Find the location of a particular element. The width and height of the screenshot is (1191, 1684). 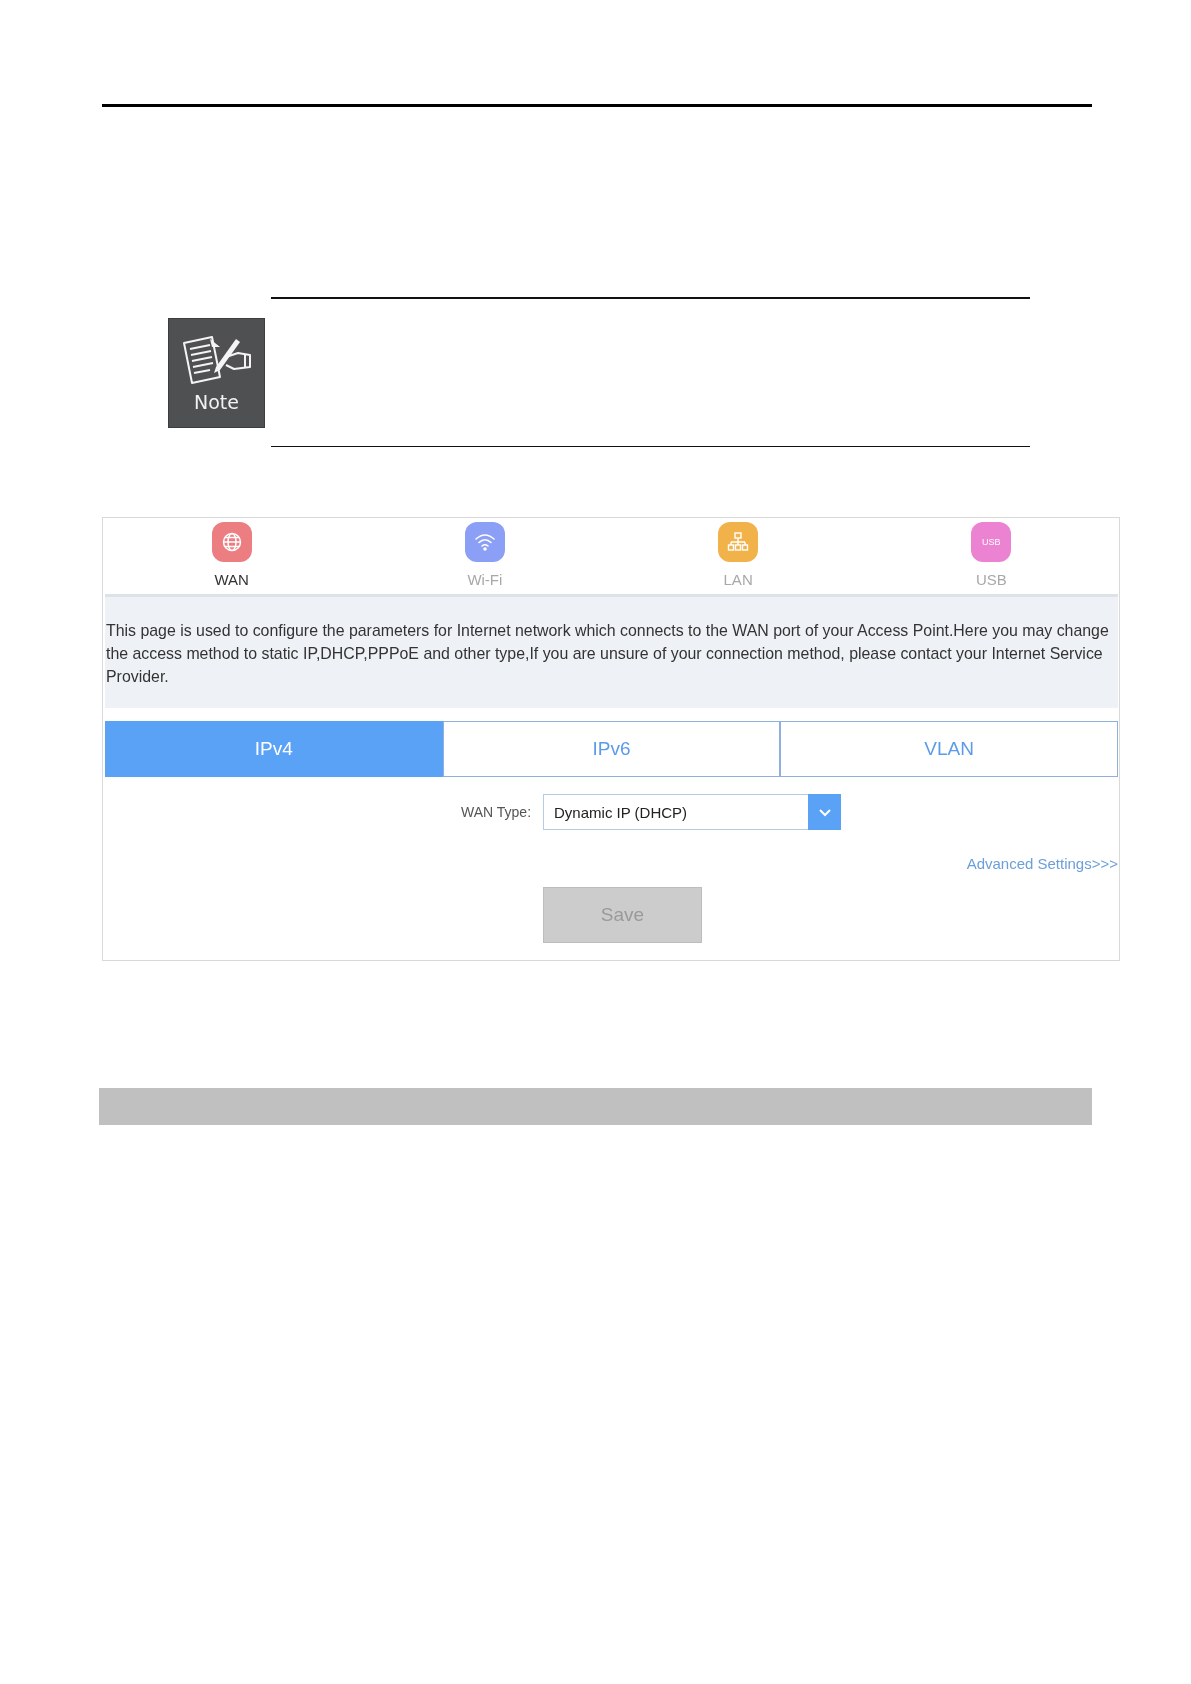

nav-tab: USB USB is located at coordinates (991, 553).